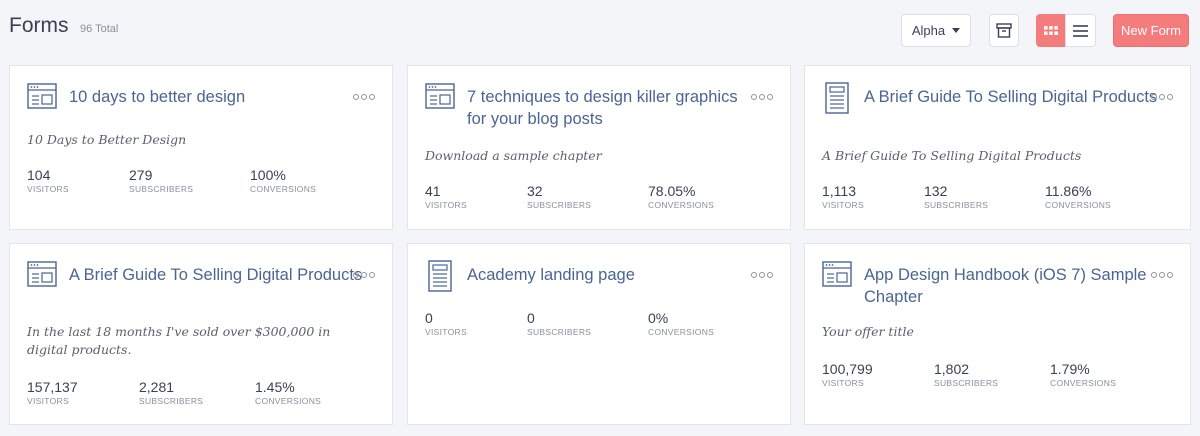 Image resolution: width=1200 pixels, height=436 pixels. Describe the element at coordinates (1070, 369) in the screenshot. I see `stat-value: 1.79%` at that location.